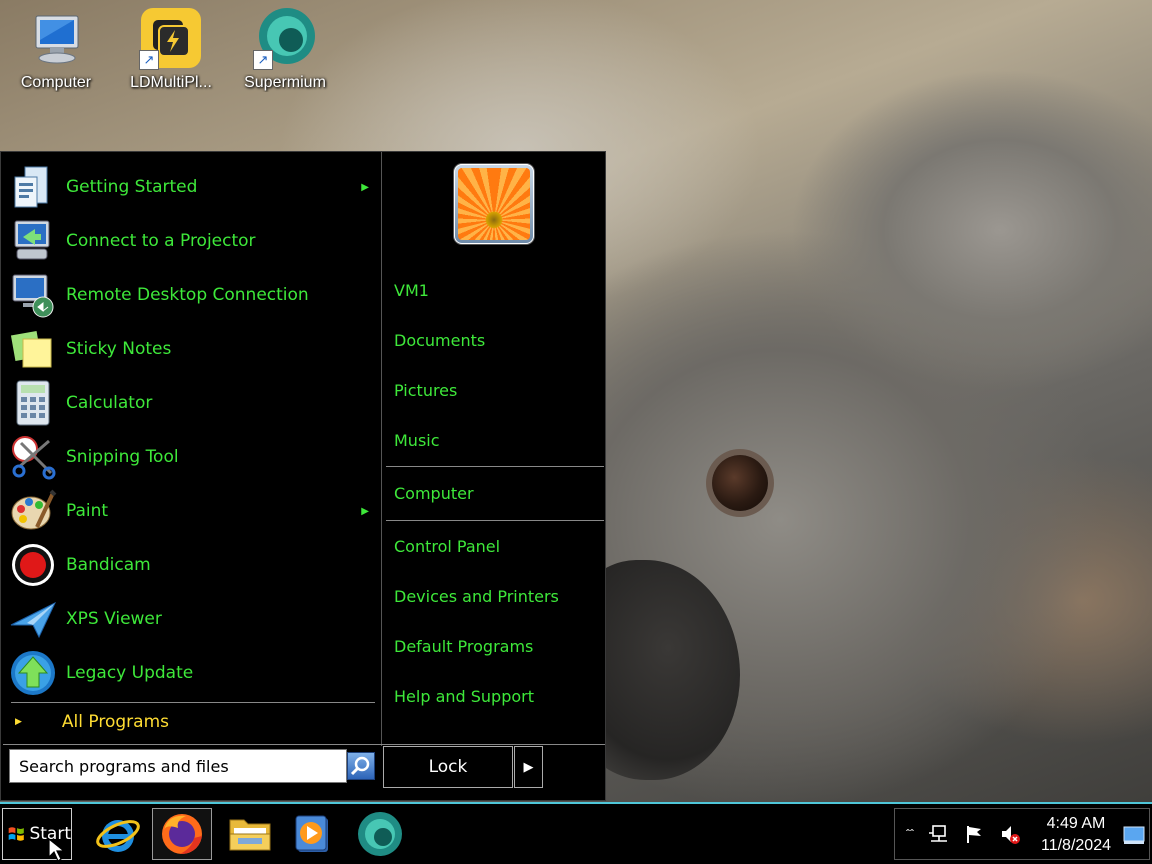 The height and width of the screenshot is (864, 1152). I want to click on flower-picture-icon, so click(494, 204).